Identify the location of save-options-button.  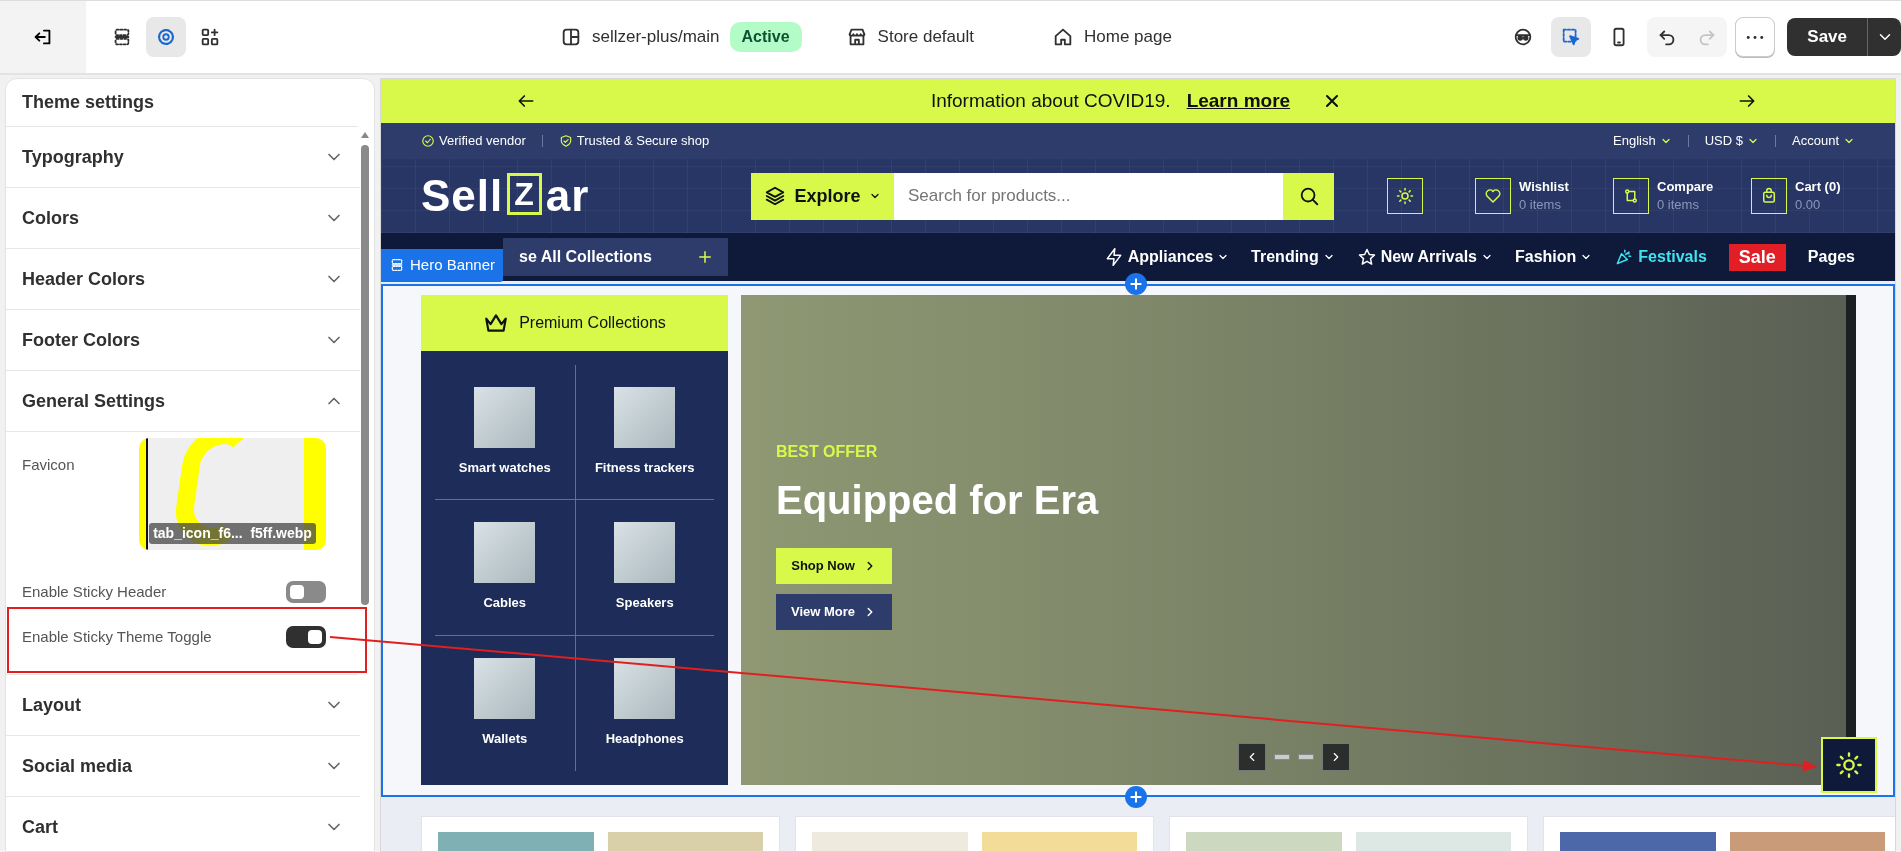
(1884, 37).